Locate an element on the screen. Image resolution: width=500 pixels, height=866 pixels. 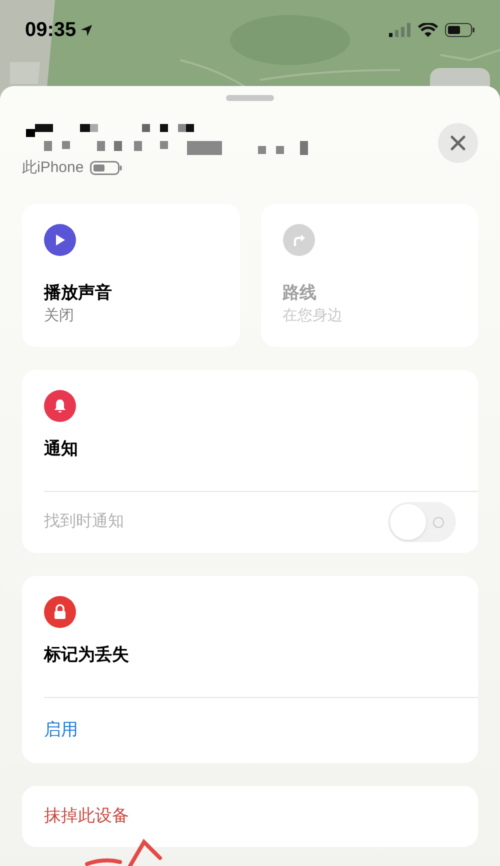
location-icon is located at coordinates (87, 30).